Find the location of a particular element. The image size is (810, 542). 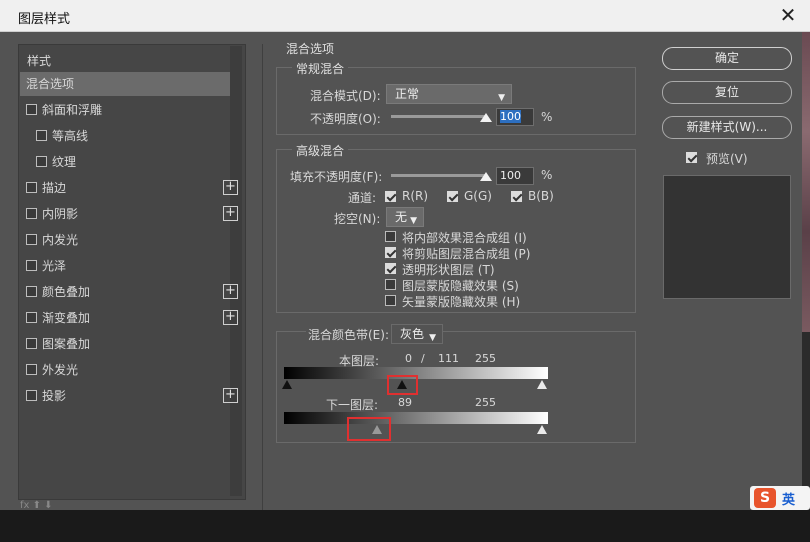

sidebar-item: 内阴影 + is located at coordinates (129, 214).